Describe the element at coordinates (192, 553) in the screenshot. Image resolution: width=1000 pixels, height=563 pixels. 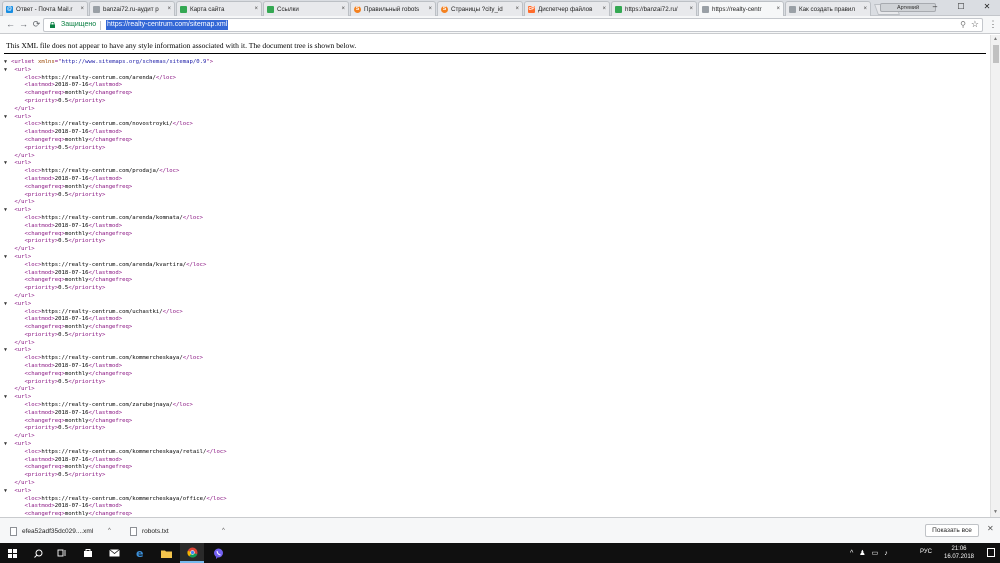
I see `chrome-app` at that location.